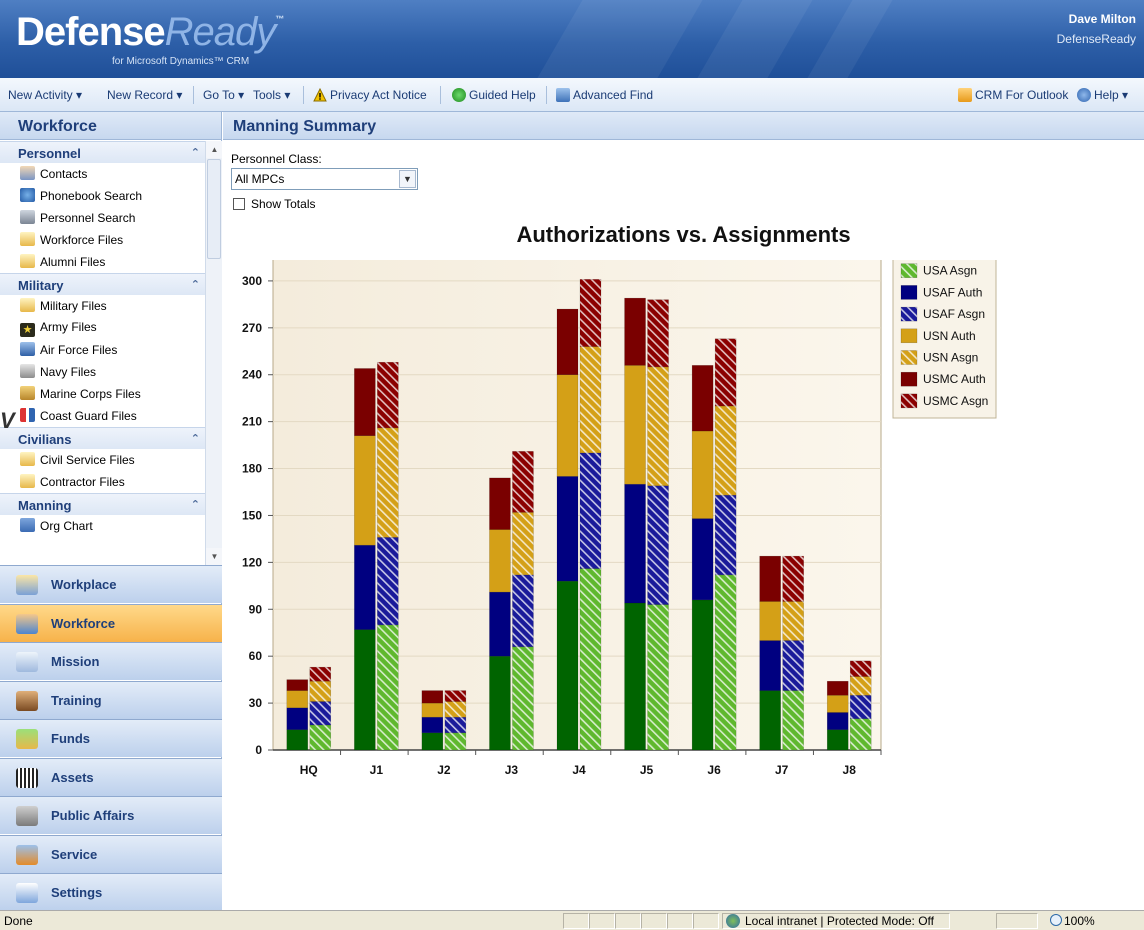  I want to click on sidebar-item-contacts: Contacts, so click(111, 174).